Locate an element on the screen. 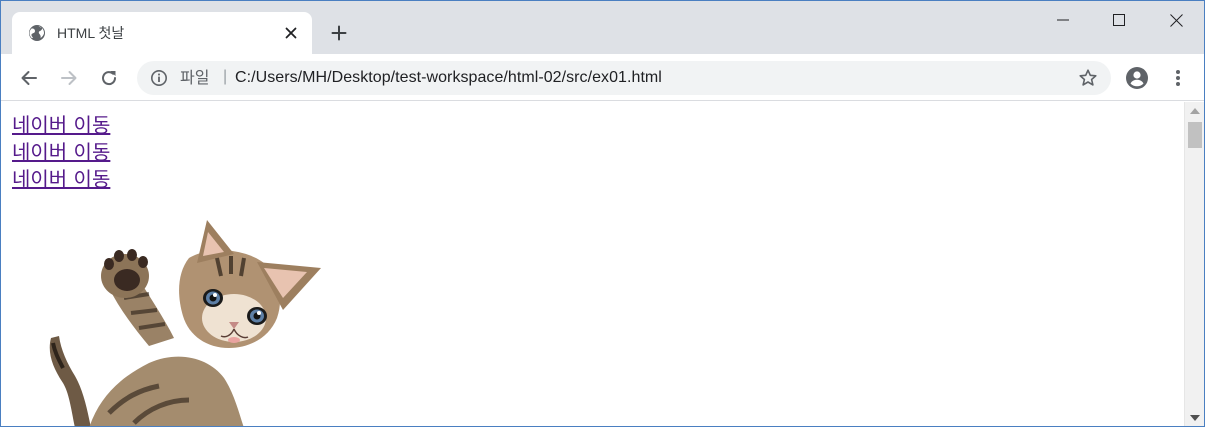  scroll-down-arrow-icon is located at coordinates (1195, 418).